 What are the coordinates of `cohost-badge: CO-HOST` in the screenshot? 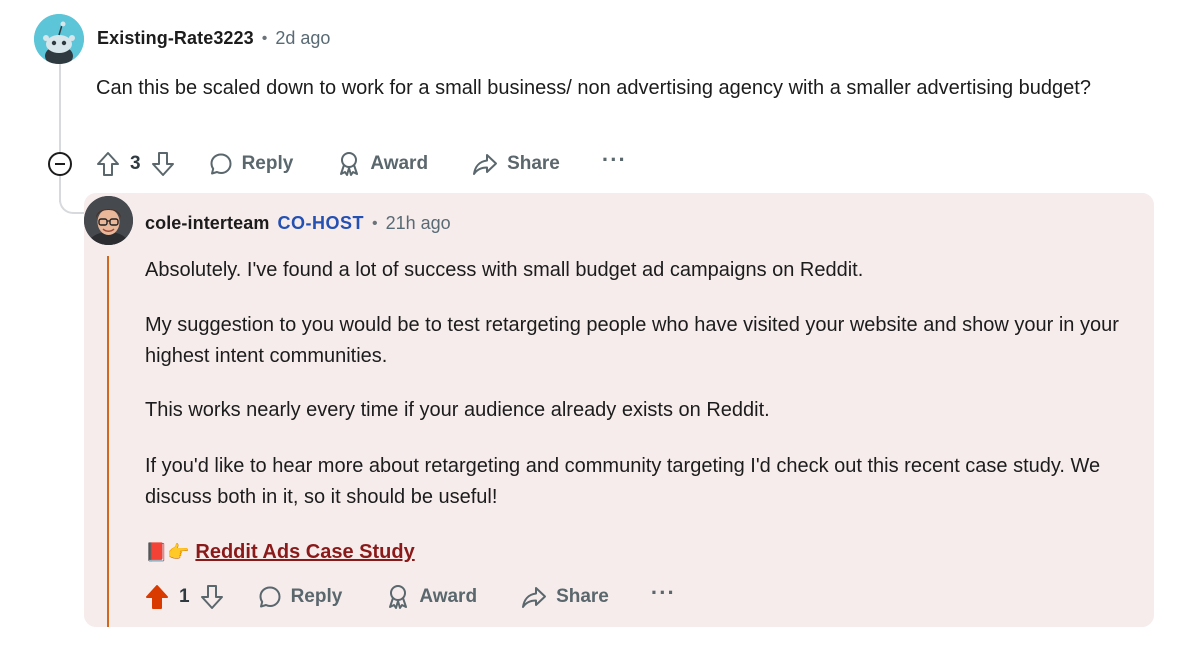 It's located at (320, 223).